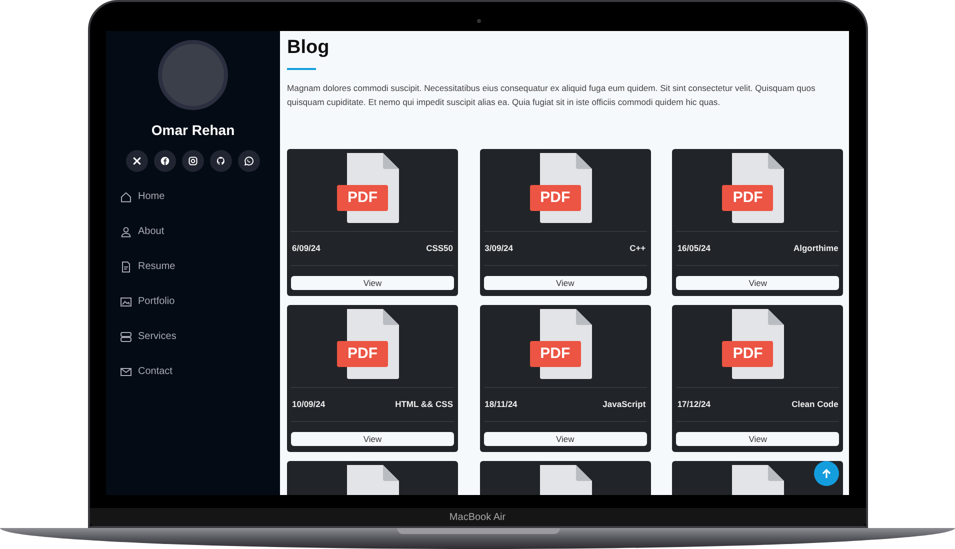  What do you see at coordinates (815, 248) in the screenshot?
I see `post-tag: Algorthime` at bounding box center [815, 248].